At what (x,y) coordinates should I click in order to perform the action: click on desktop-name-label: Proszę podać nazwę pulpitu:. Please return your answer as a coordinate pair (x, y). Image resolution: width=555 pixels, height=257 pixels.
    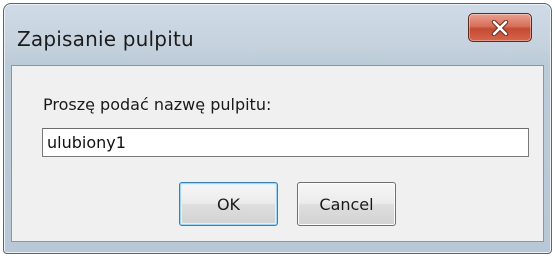
    Looking at the image, I should click on (157, 104).